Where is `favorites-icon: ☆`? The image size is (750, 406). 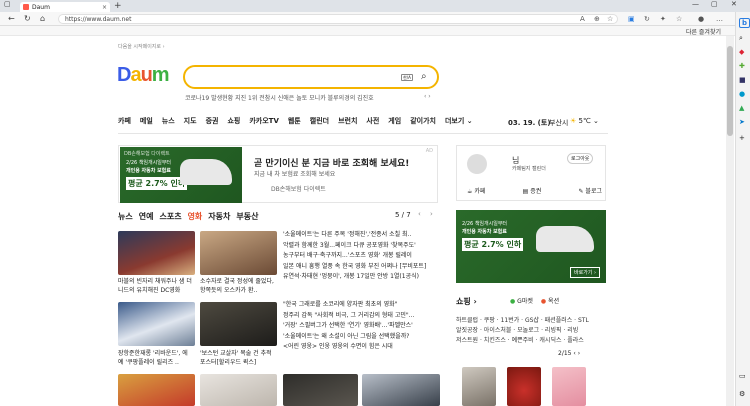 favorites-icon: ☆ is located at coordinates (679, 19).